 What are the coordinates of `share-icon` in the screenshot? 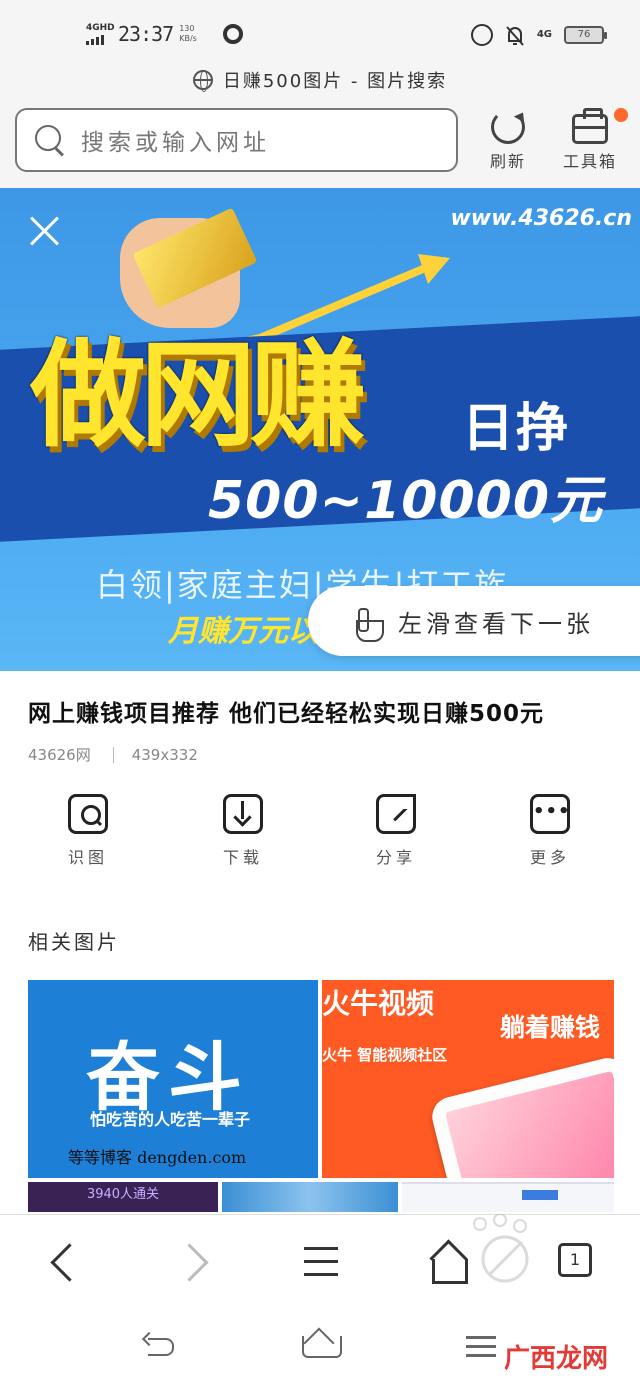 It's located at (396, 814).